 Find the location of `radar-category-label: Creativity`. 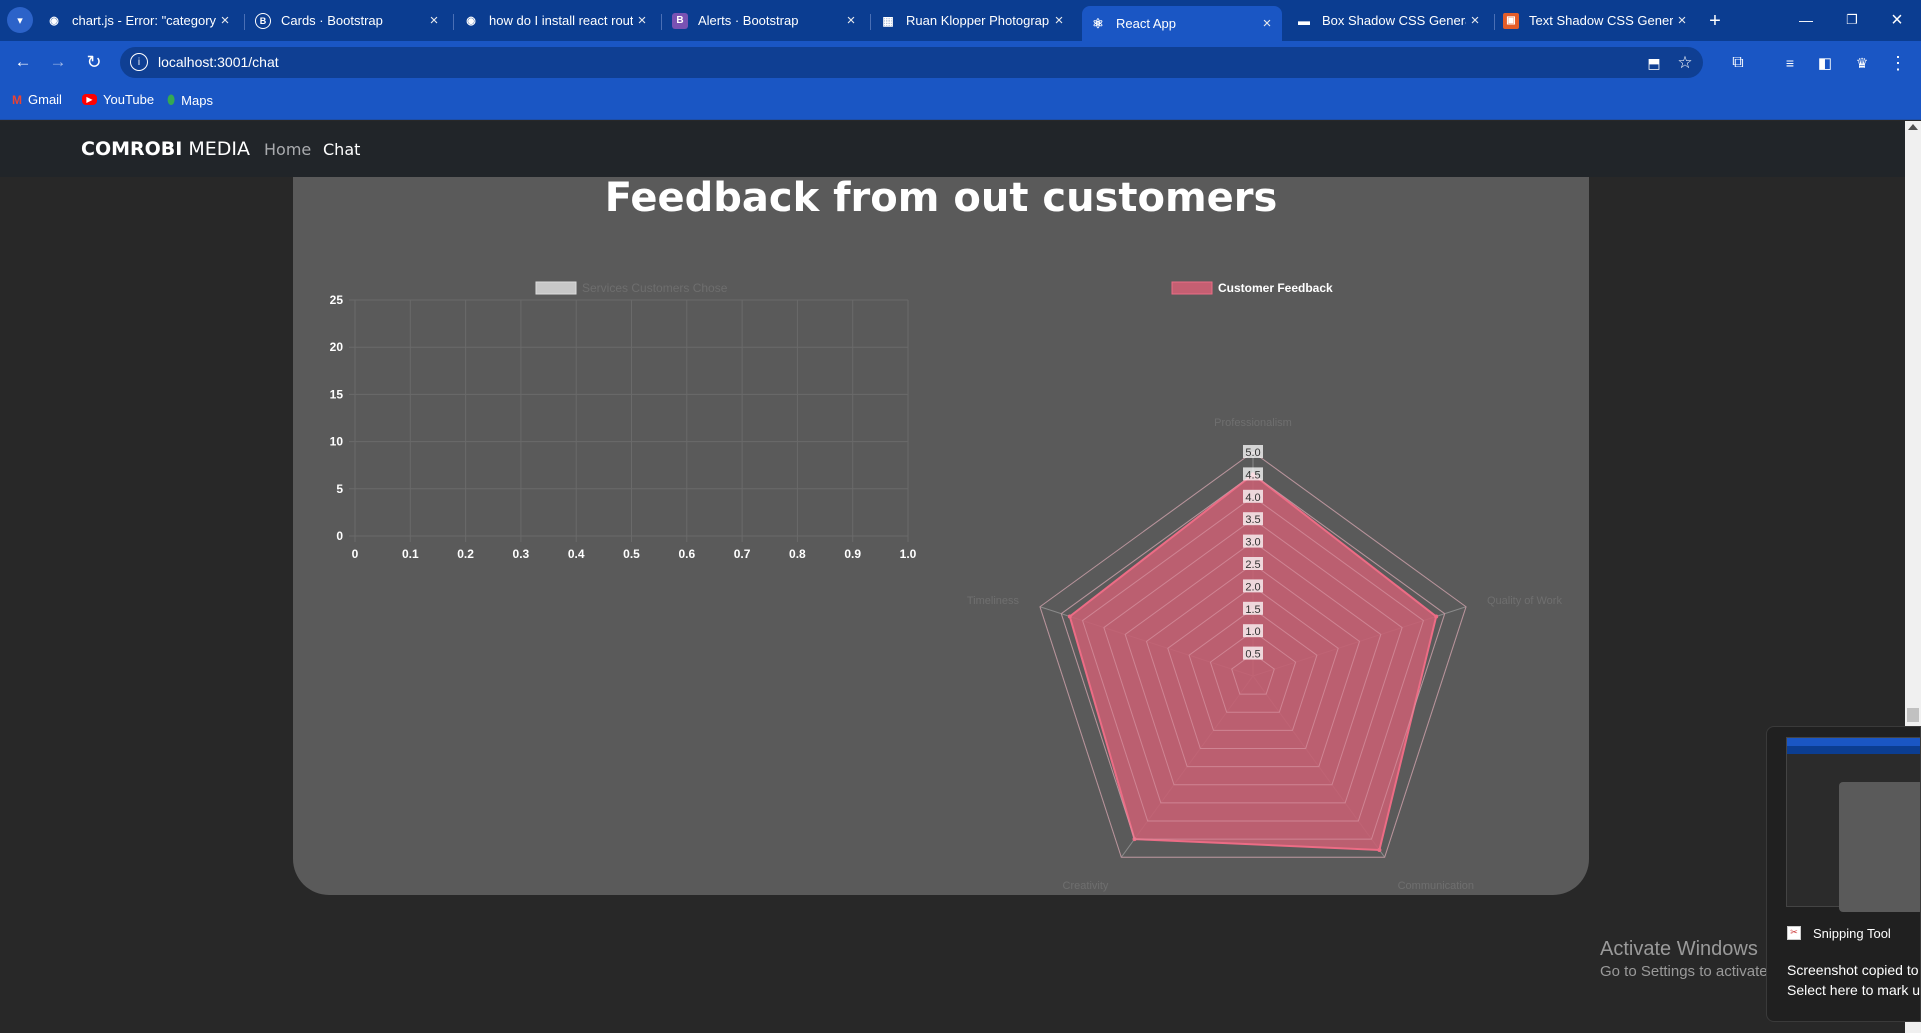

radar-category-label: Creativity is located at coordinates (1086, 886).